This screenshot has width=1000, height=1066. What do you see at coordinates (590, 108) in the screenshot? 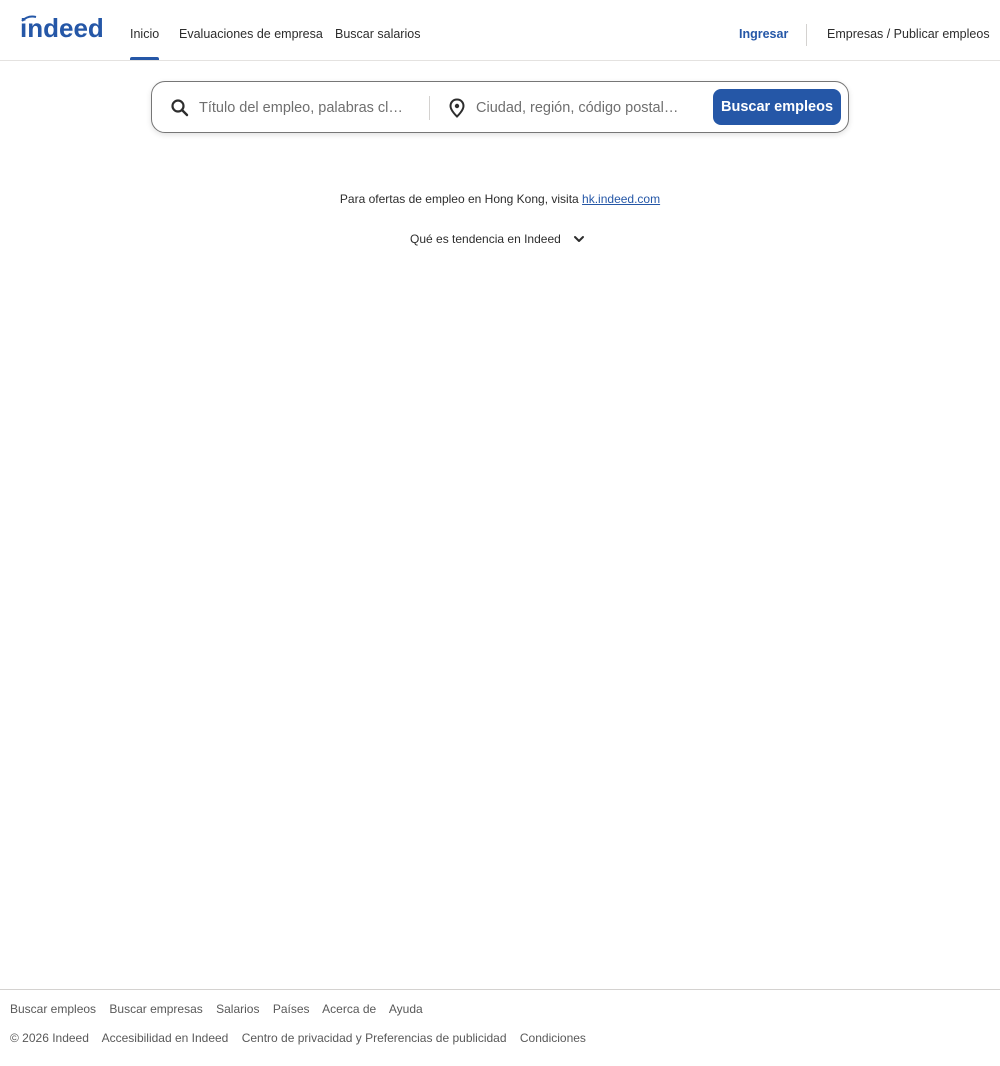
I see `where-input` at bounding box center [590, 108].